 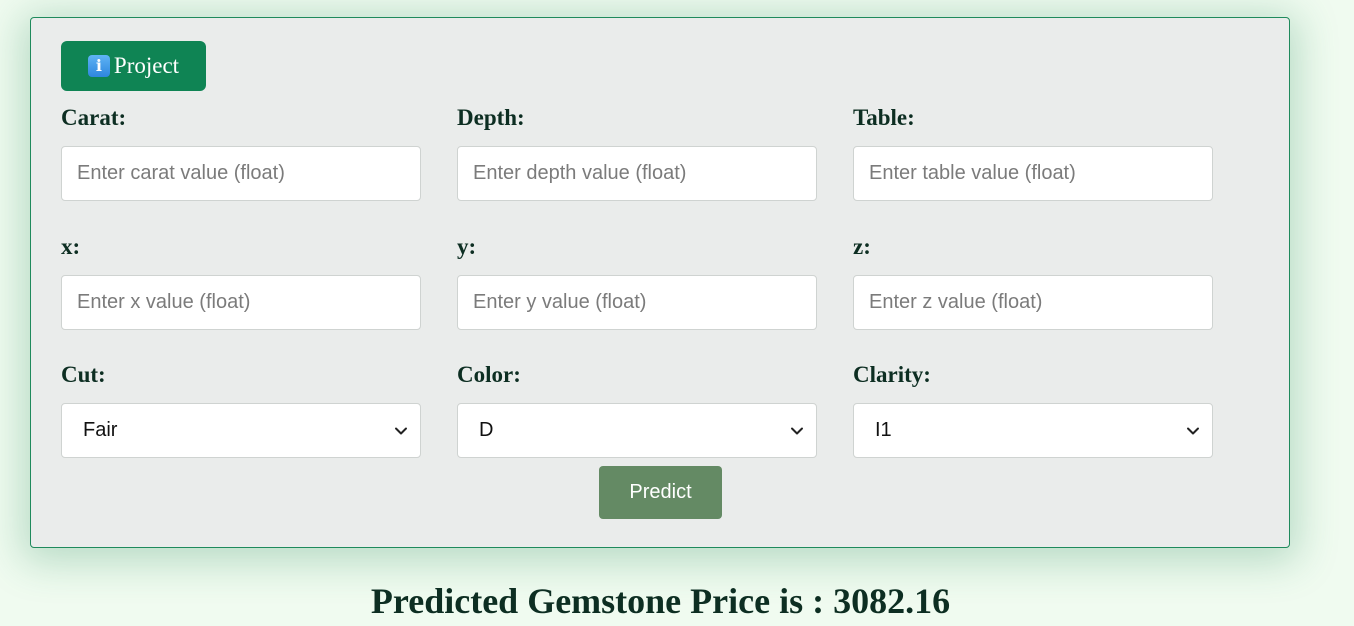 I want to click on cut-label: Cut:, so click(x=83, y=374).